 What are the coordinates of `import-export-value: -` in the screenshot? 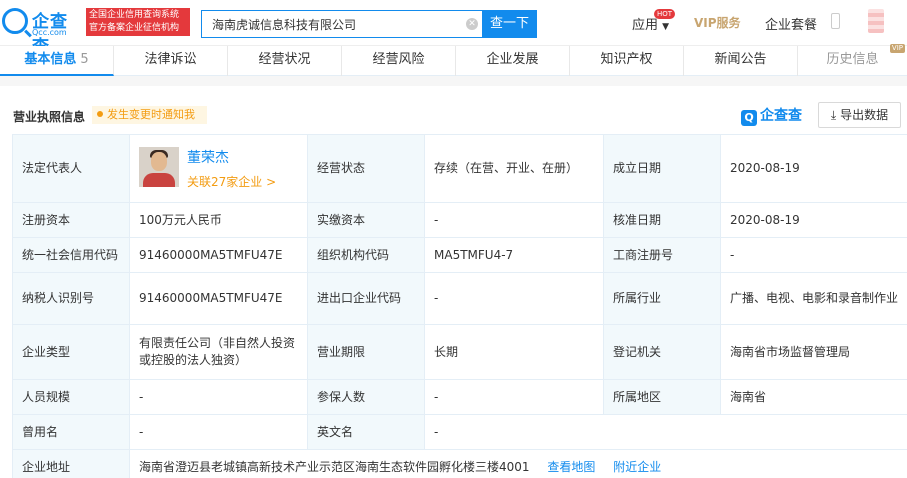 It's located at (514, 298).